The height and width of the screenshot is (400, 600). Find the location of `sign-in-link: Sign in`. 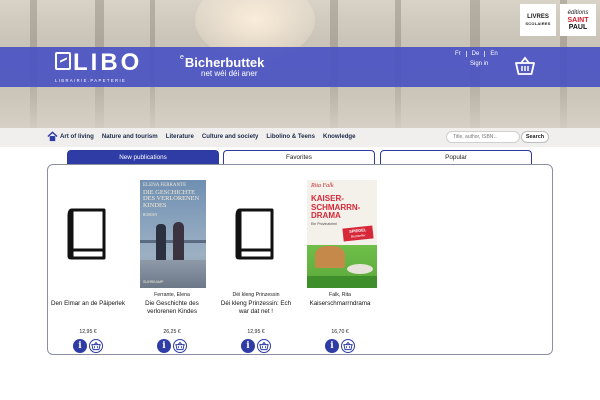

sign-in-link: Sign in is located at coordinates (479, 64).